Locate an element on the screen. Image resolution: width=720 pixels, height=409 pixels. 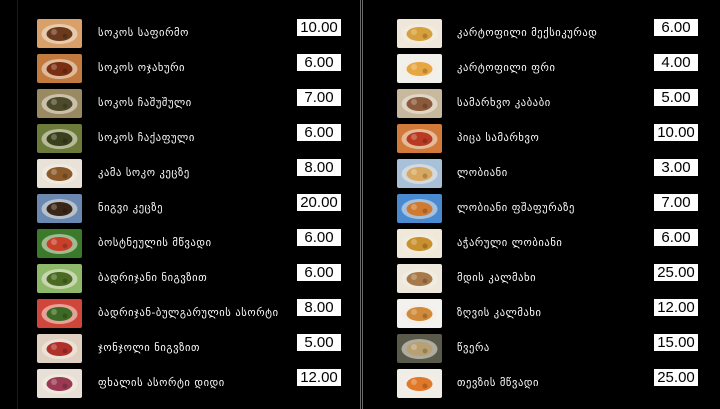
menu-item: ნიგვი კეცზე 20.00 is located at coordinates (189, 210).